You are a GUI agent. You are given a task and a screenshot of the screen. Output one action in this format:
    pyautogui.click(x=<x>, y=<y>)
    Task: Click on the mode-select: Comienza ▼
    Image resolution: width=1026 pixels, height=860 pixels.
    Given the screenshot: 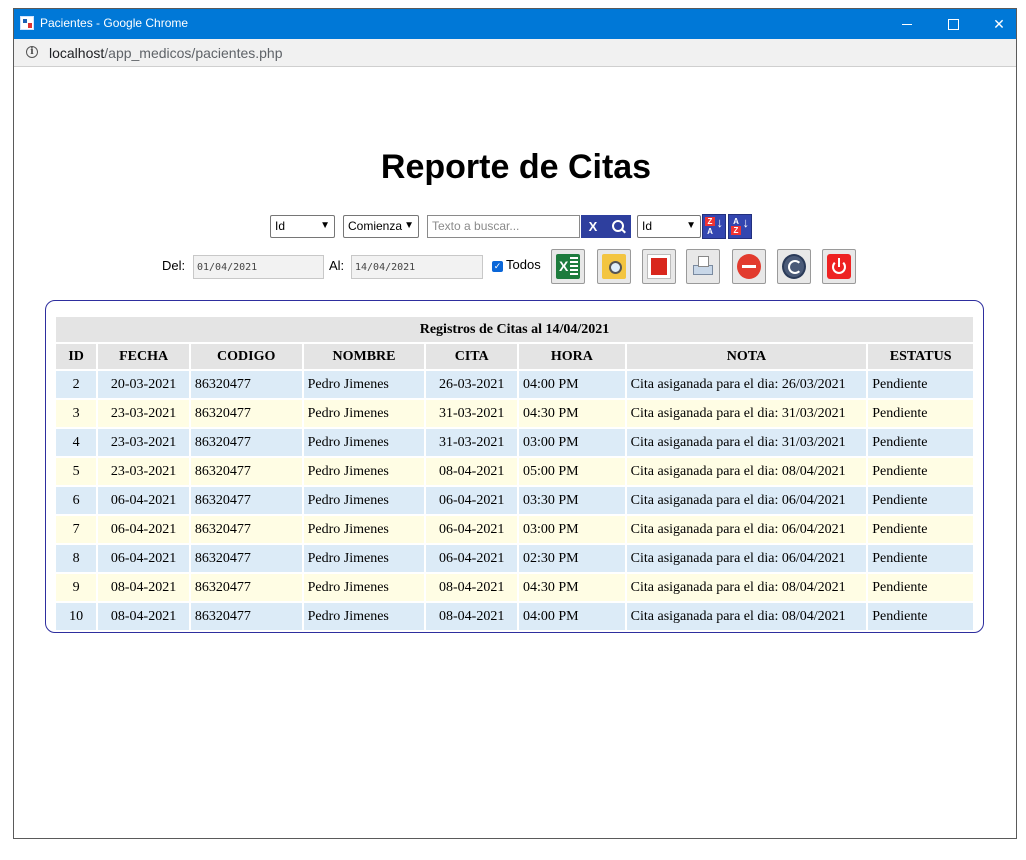 What is the action you would take?
    pyautogui.click(x=381, y=226)
    